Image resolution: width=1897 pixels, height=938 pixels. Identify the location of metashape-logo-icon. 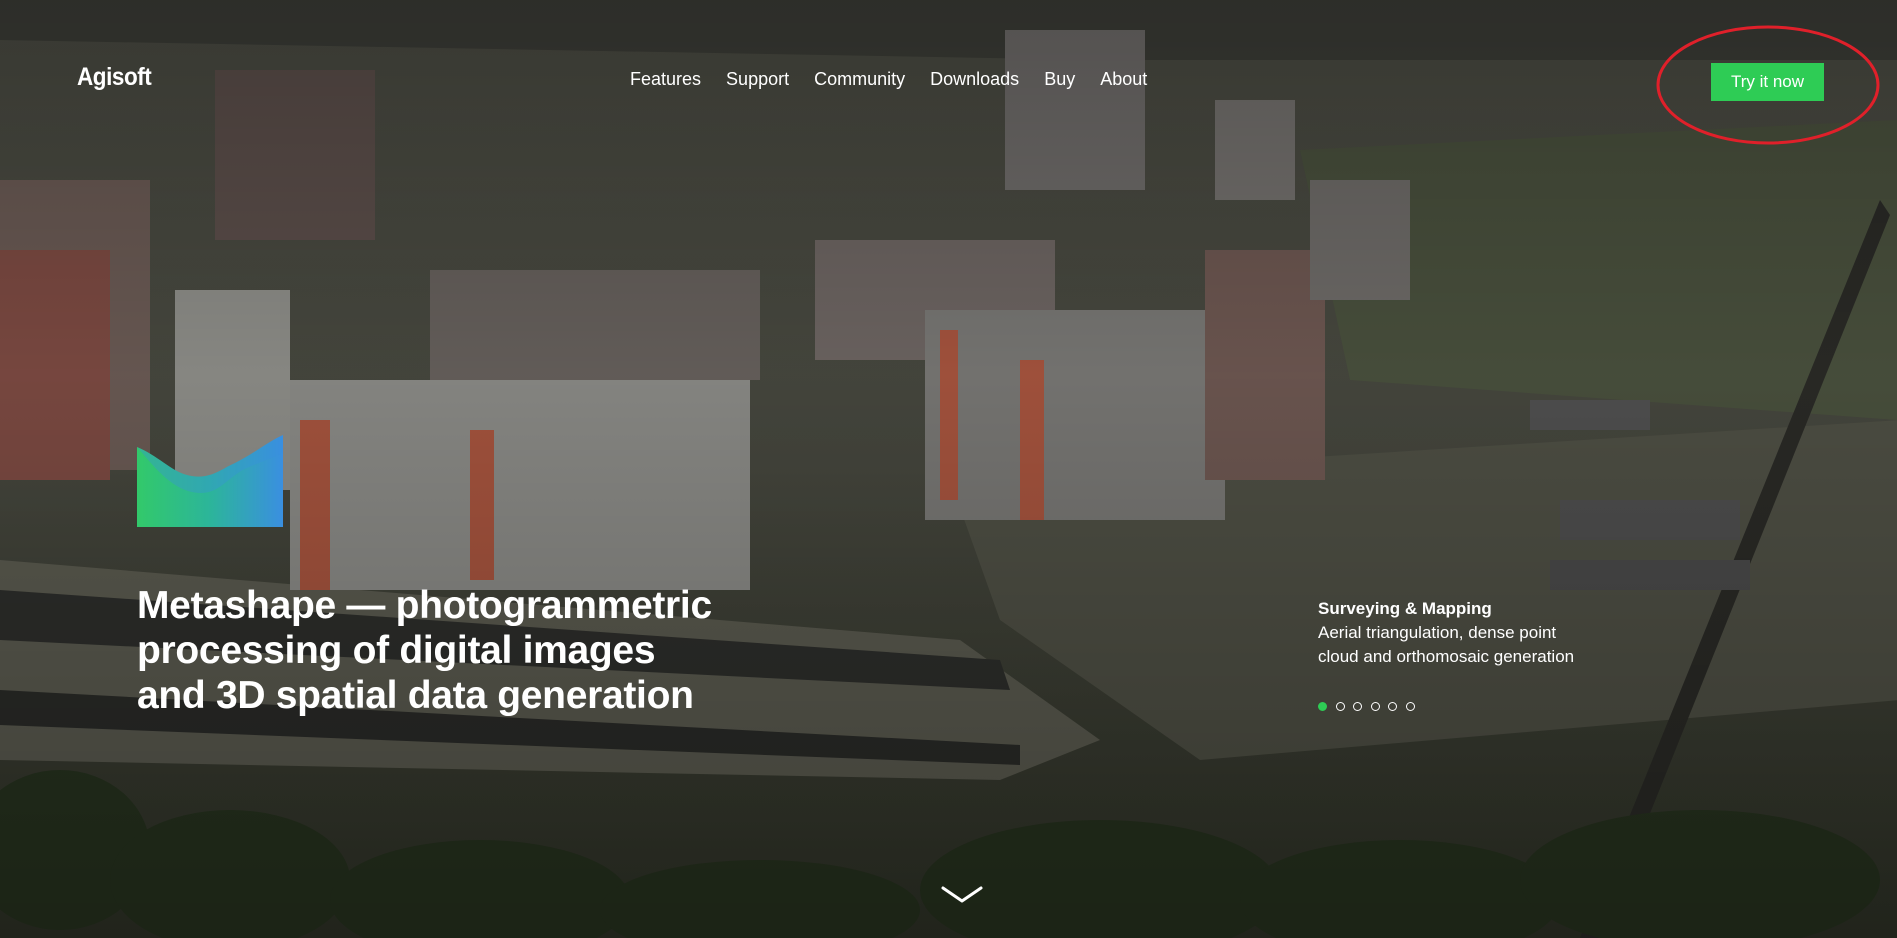
(210, 481).